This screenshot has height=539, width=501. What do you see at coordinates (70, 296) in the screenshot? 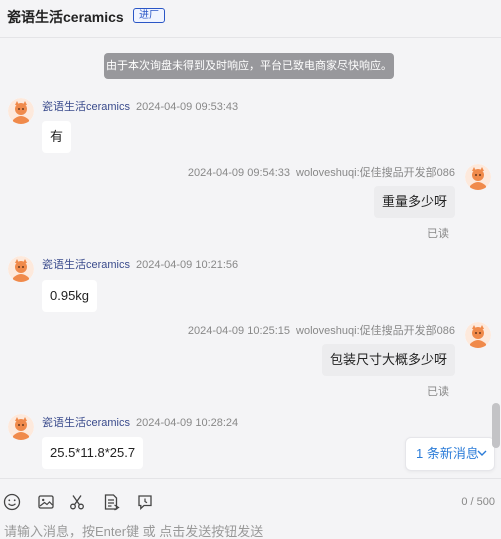
I see `message-bubble: 0.95kg` at bounding box center [70, 296].